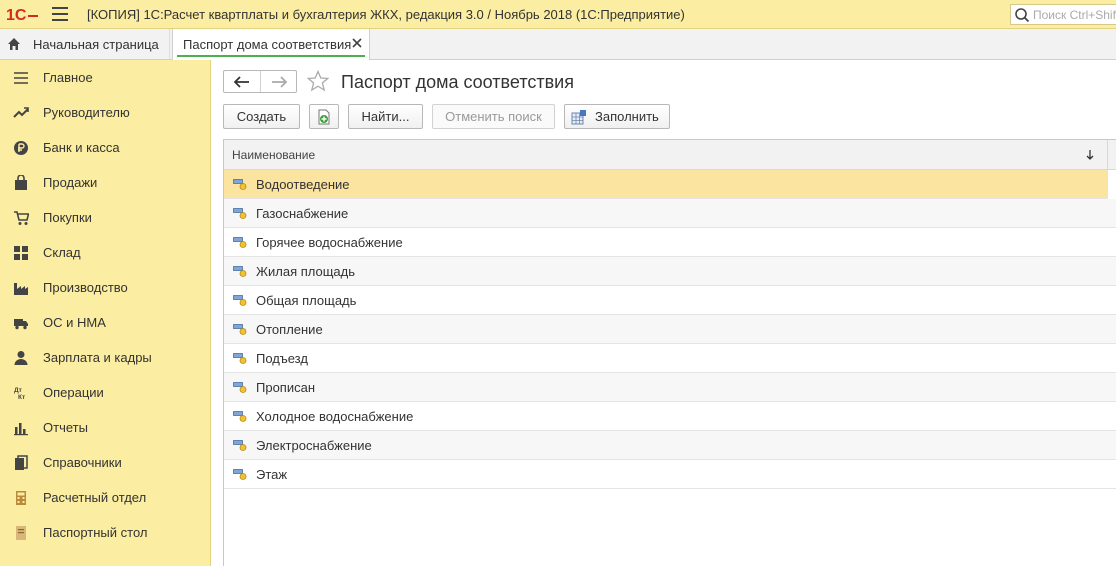  Describe the element at coordinates (357, 43) in the screenshot. I see `close-icon` at that location.